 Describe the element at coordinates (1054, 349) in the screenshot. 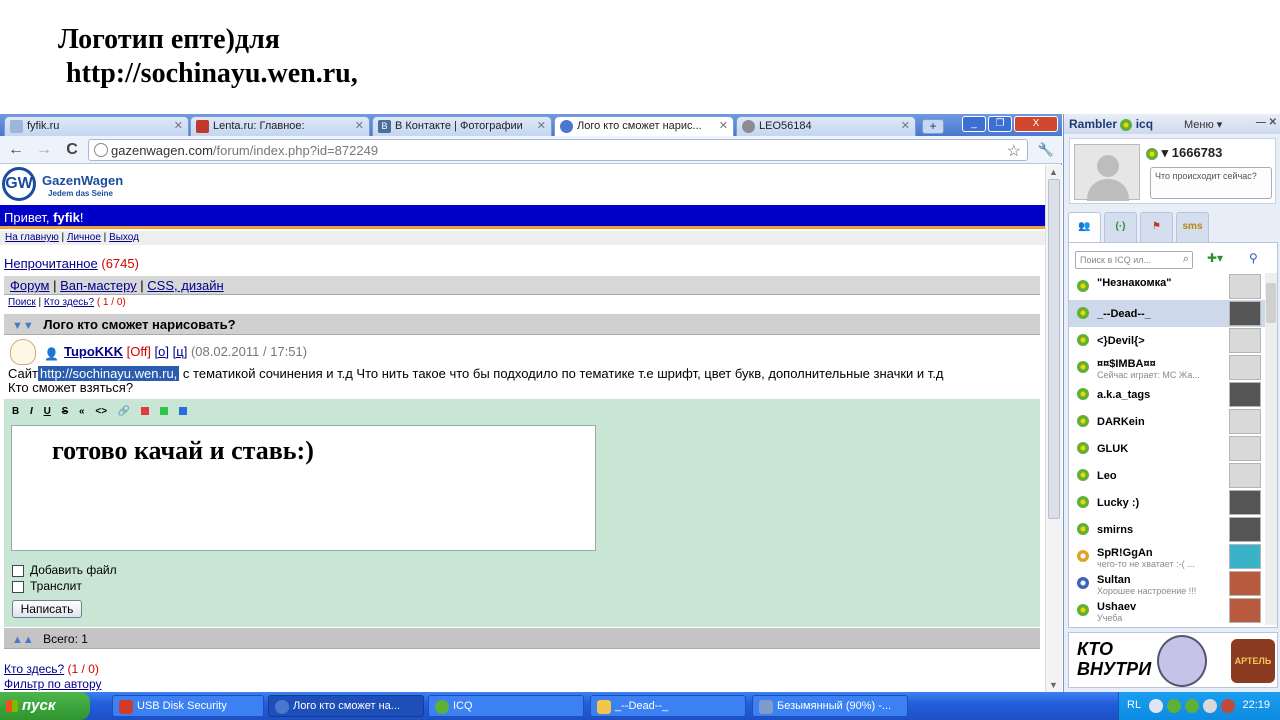

I see `scrollbar-thumb` at that location.